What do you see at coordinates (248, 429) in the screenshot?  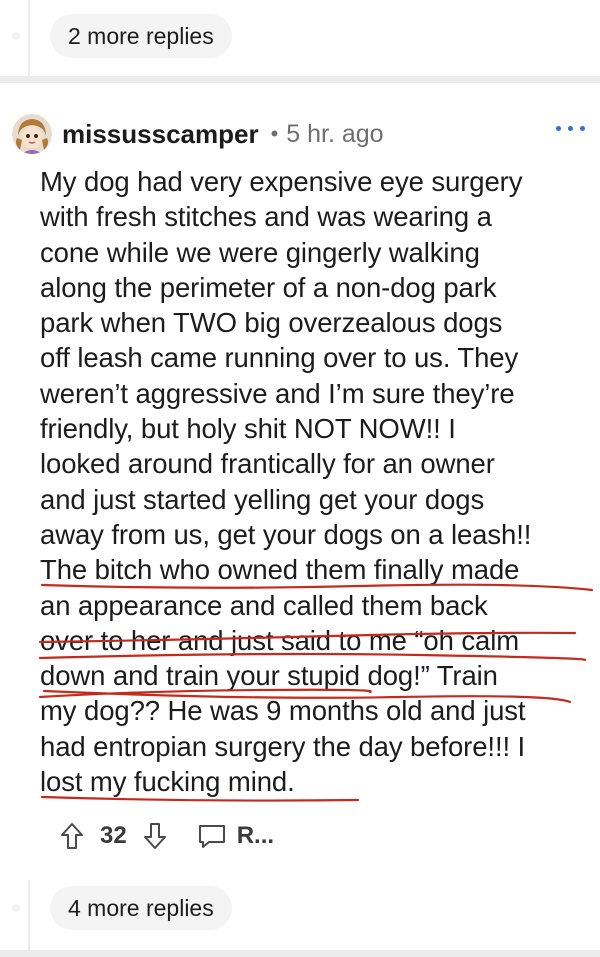 I see `comment-line: friendly, but holy shit NOT NOW!! I` at bounding box center [248, 429].